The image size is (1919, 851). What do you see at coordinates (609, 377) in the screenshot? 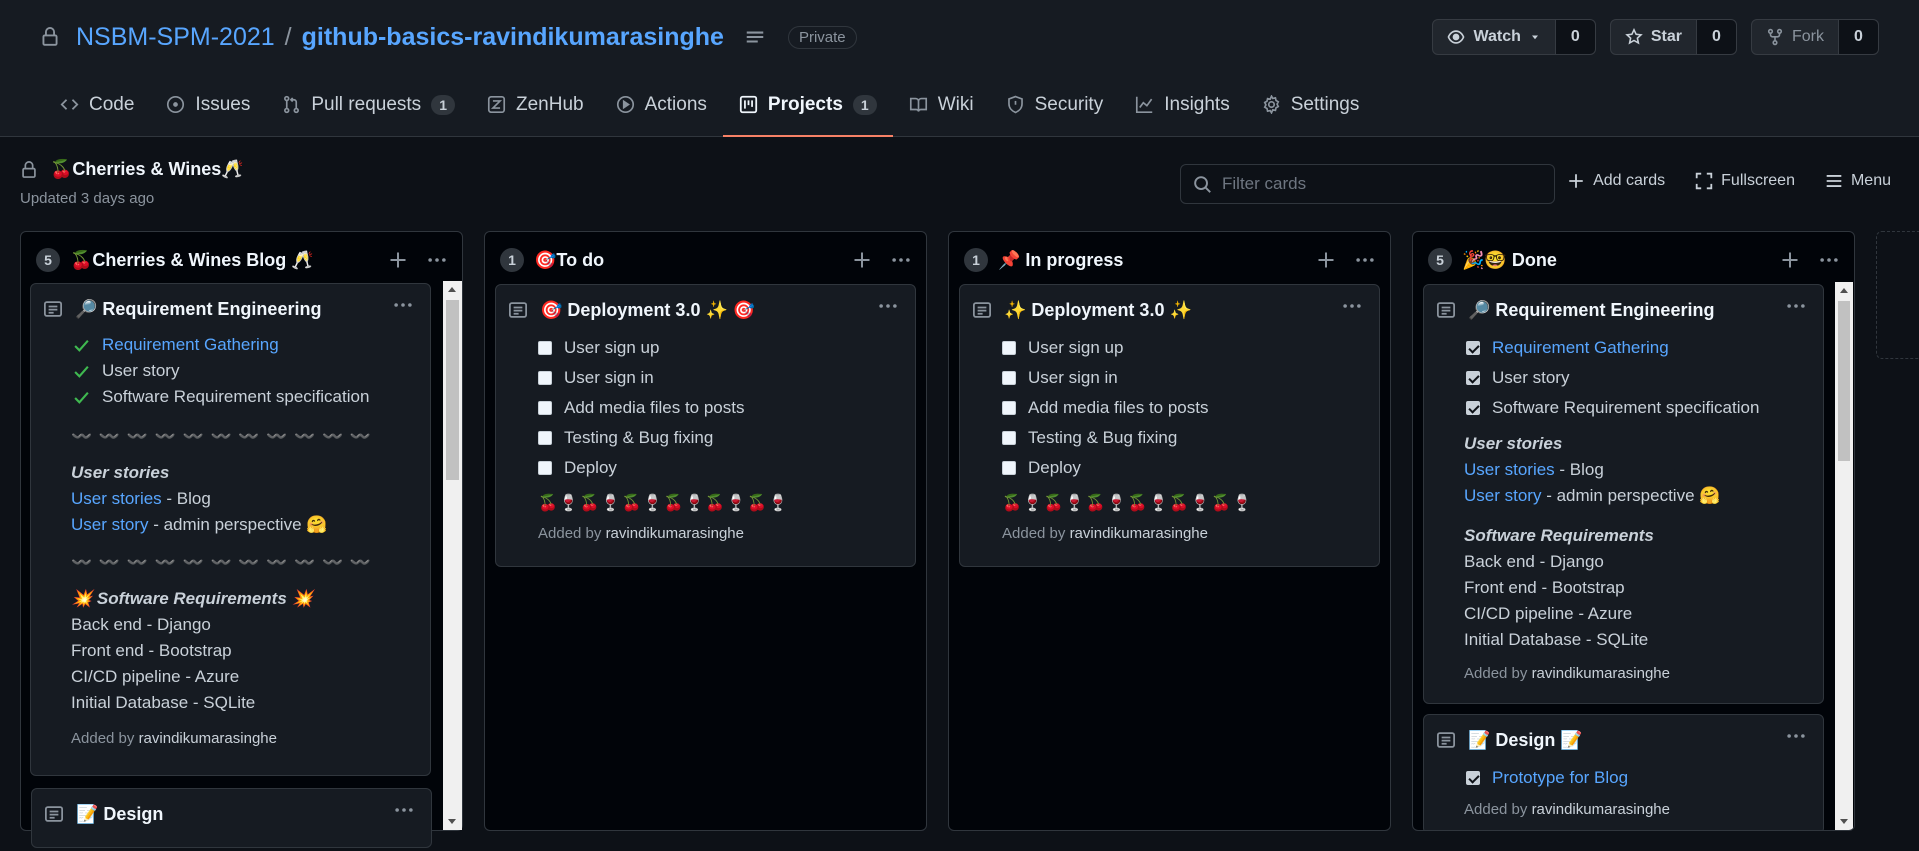
I see `task-text: User sign in` at bounding box center [609, 377].